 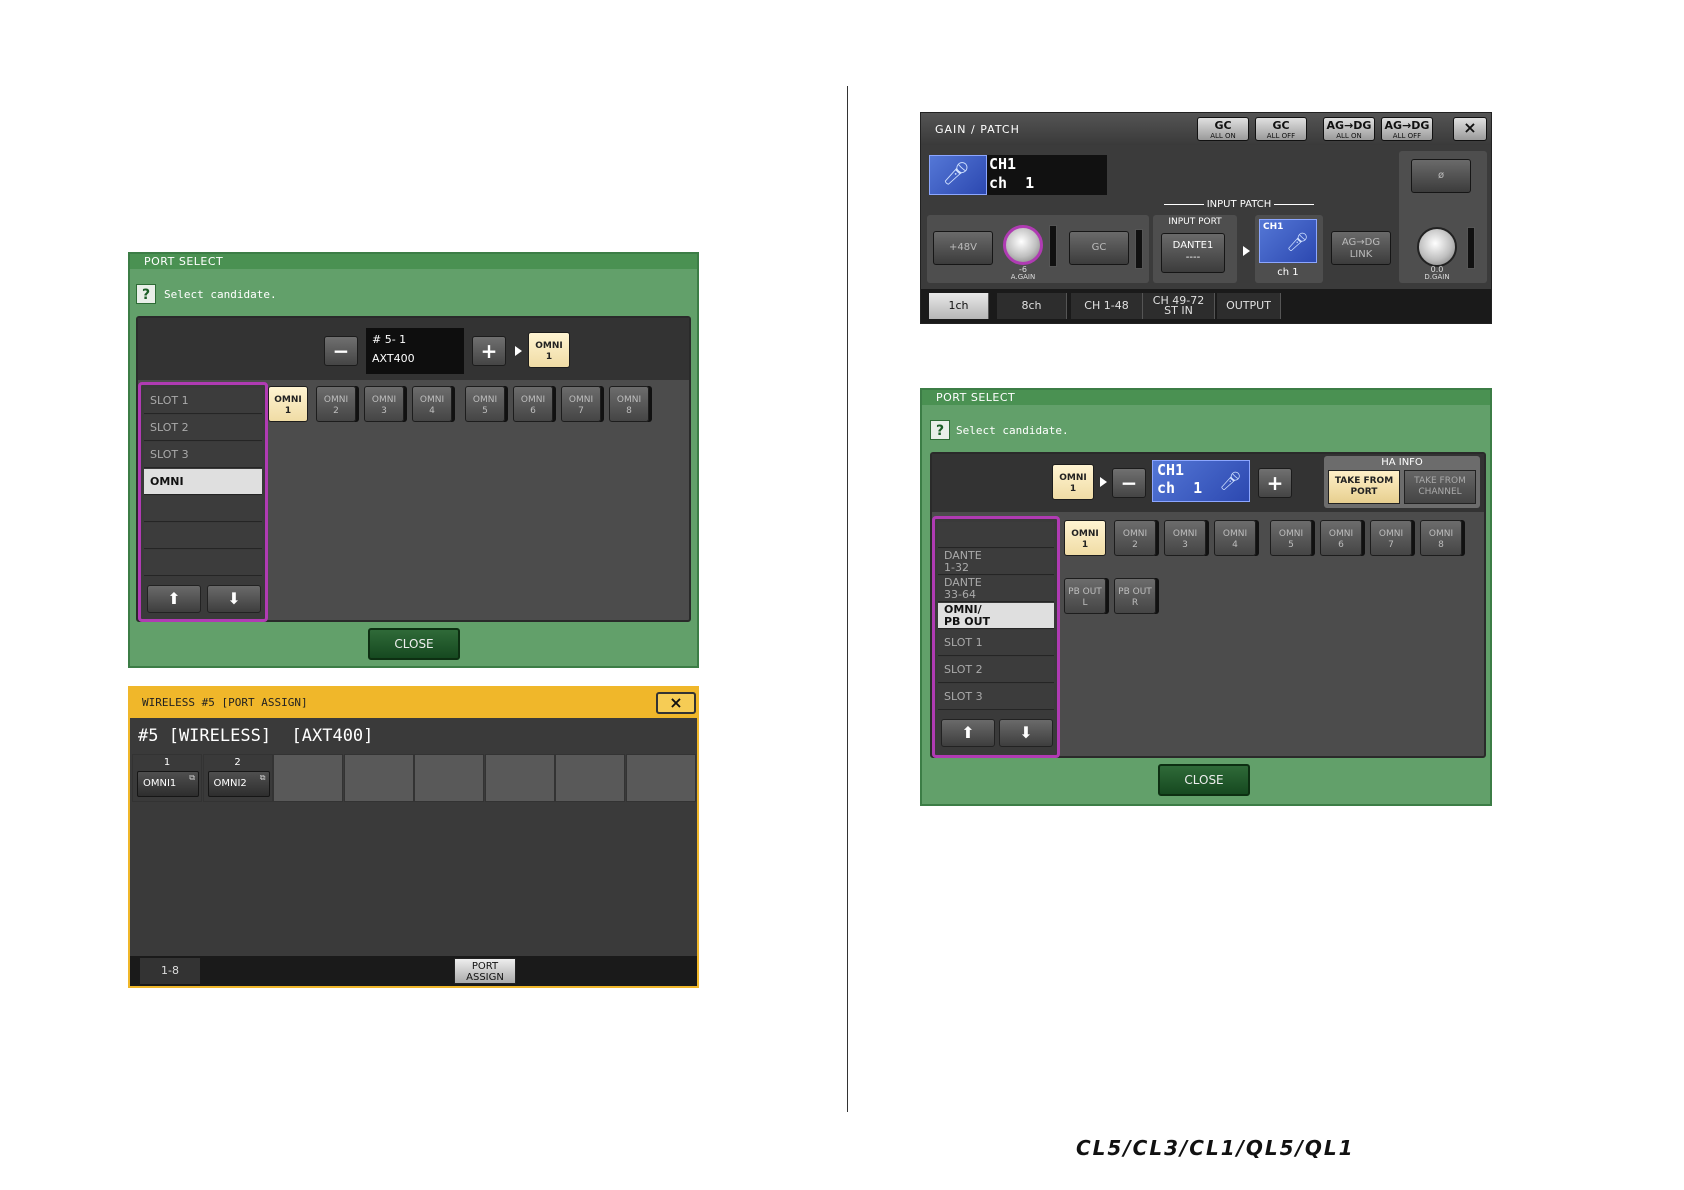 What do you see at coordinates (1215, 1148) in the screenshot?
I see `product-logo: CL5/CL3/CL1/QL5/QL1` at bounding box center [1215, 1148].